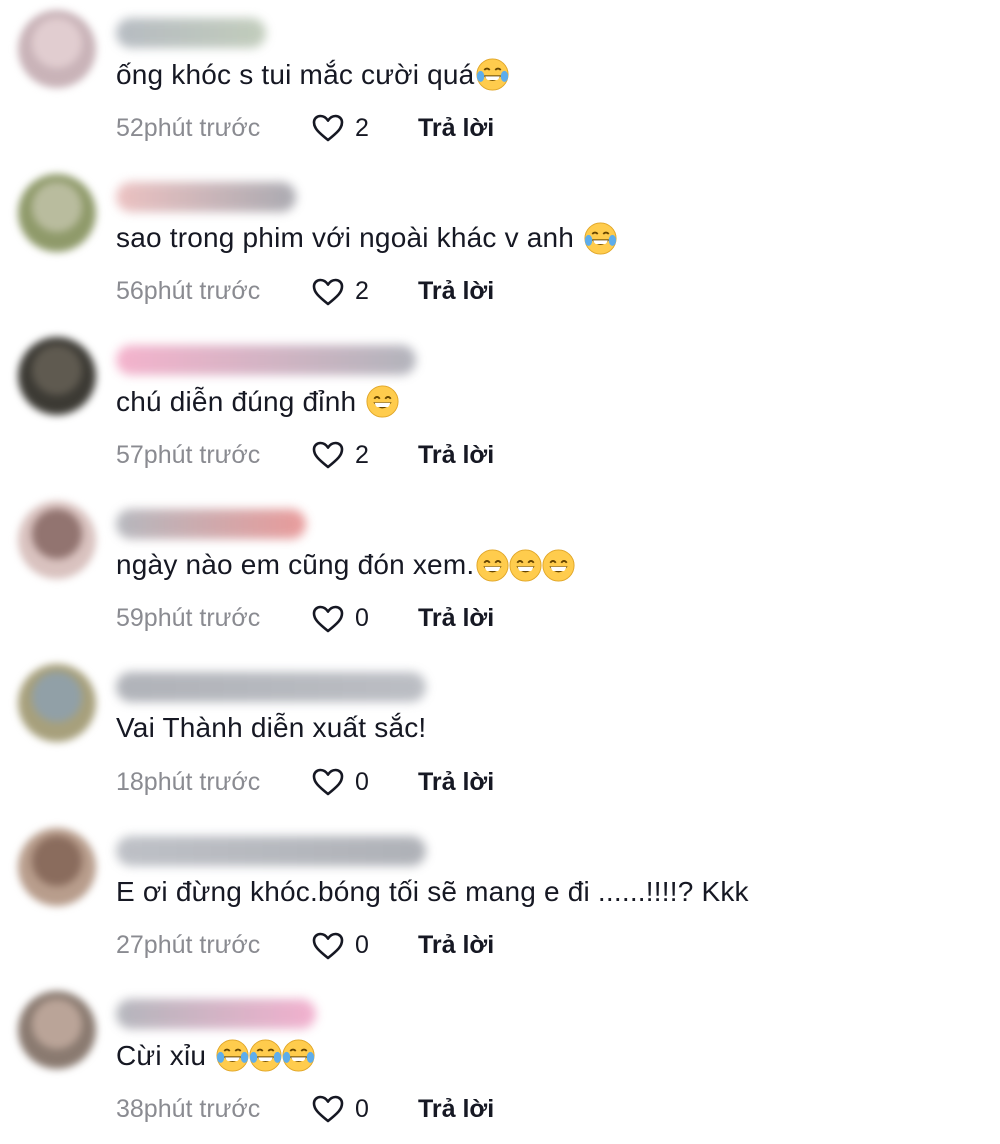 The height and width of the screenshot is (1144, 1000). I want to click on comment-text: Vai Thành diễn xuất sắc!, so click(271, 728).